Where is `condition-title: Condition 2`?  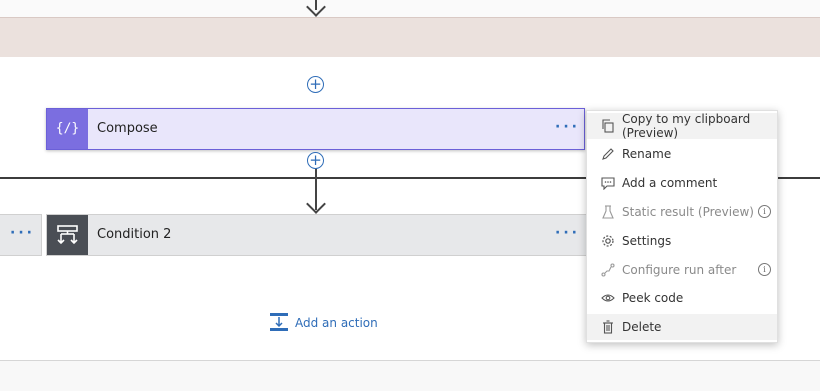 condition-title: Condition 2 is located at coordinates (134, 234).